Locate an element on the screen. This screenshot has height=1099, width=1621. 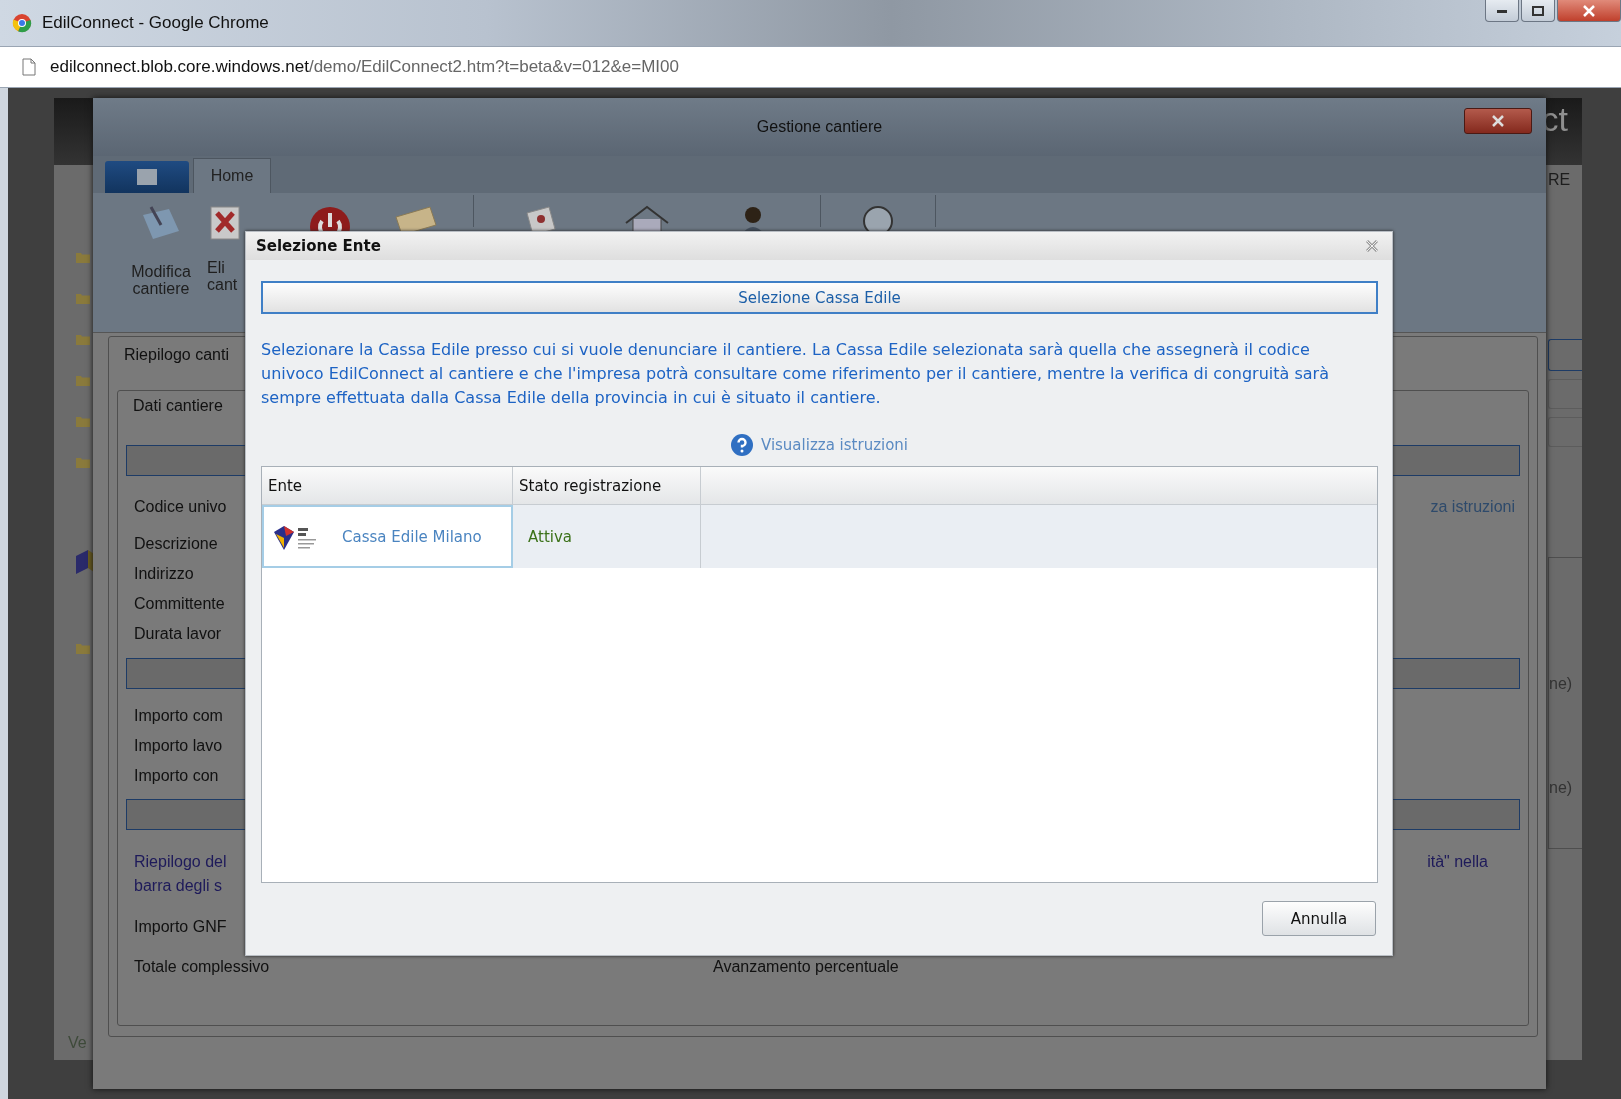
square-icon is located at coordinates (147, 177).